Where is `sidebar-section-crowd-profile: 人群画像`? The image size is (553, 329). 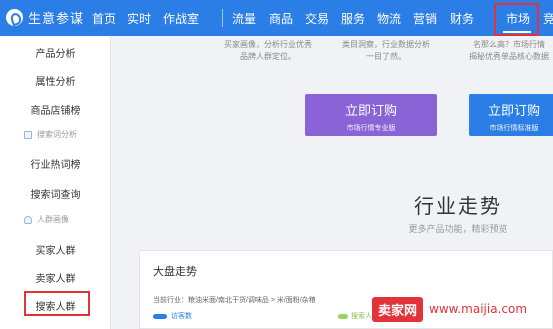 sidebar-section-crowd-profile: 人群画像 is located at coordinates (46, 219).